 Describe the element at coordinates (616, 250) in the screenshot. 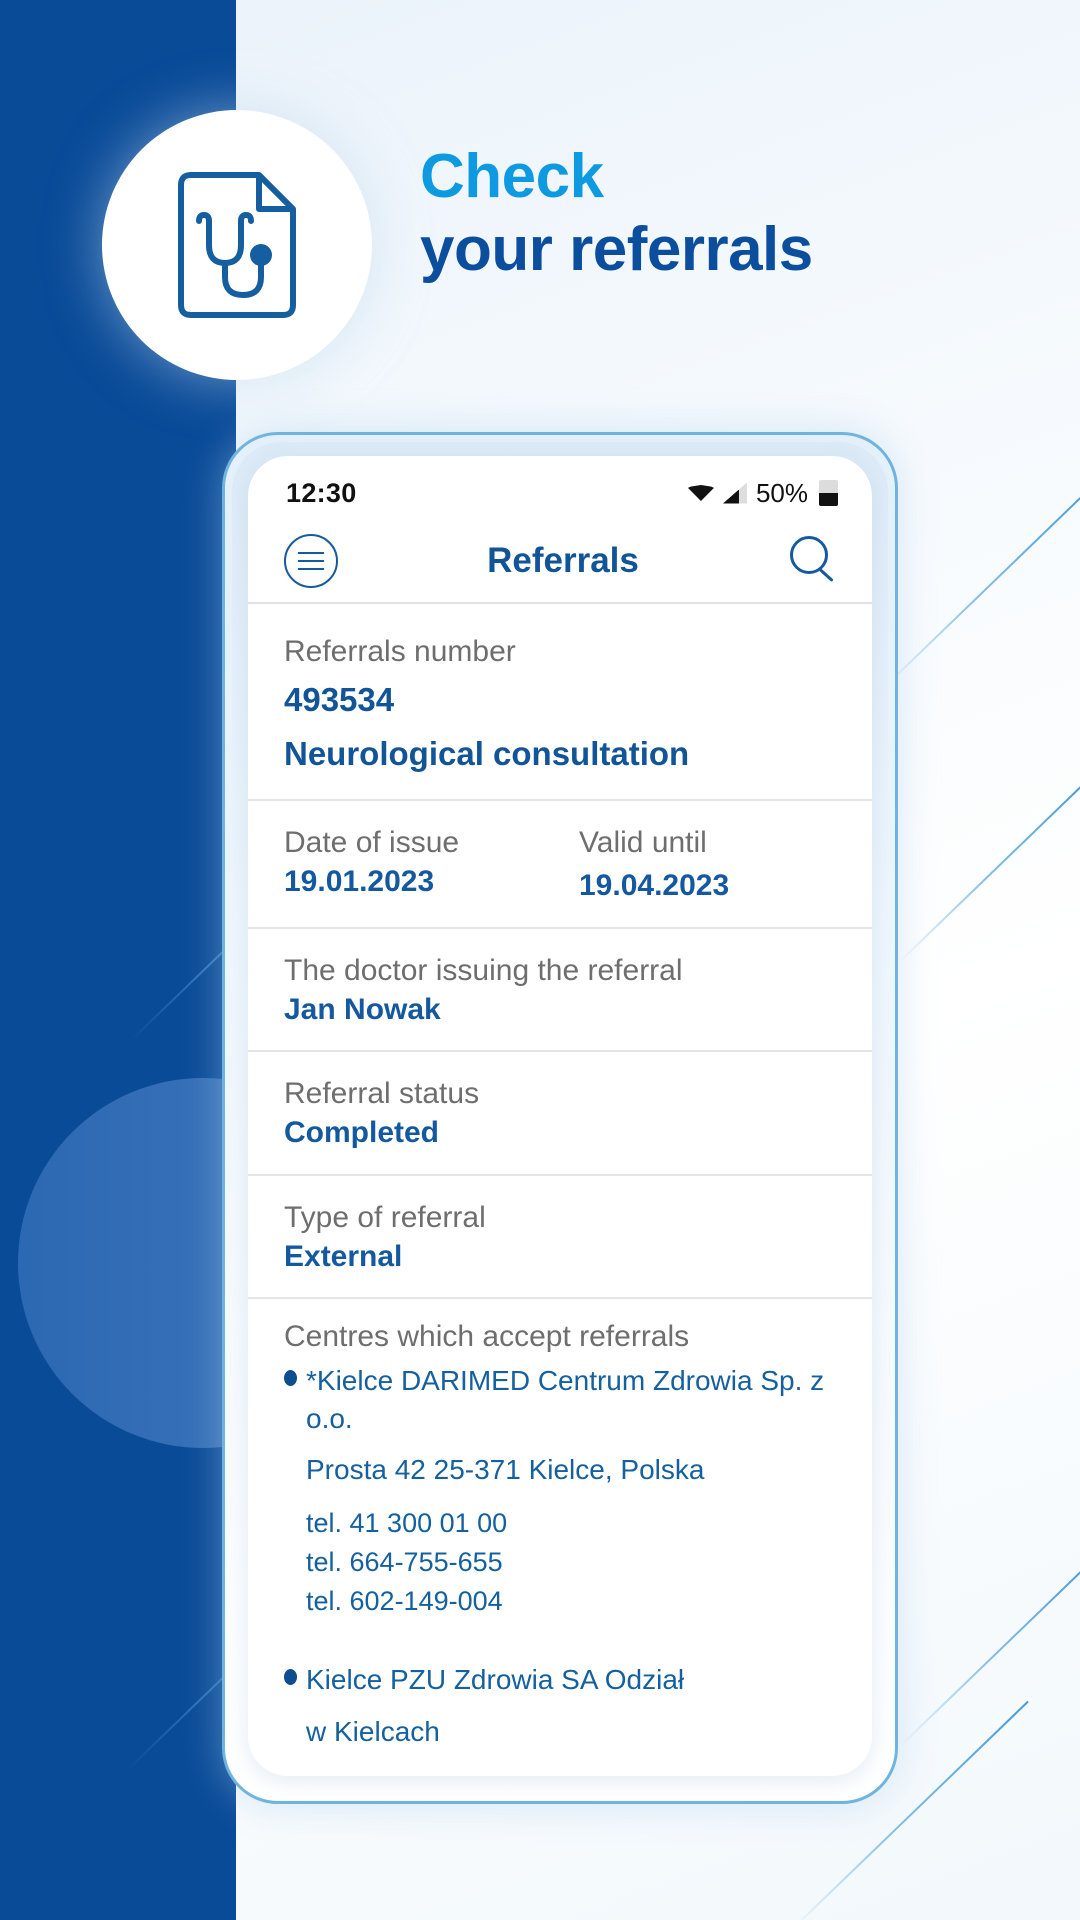

I see `hero-title-line-2: your referrals` at that location.